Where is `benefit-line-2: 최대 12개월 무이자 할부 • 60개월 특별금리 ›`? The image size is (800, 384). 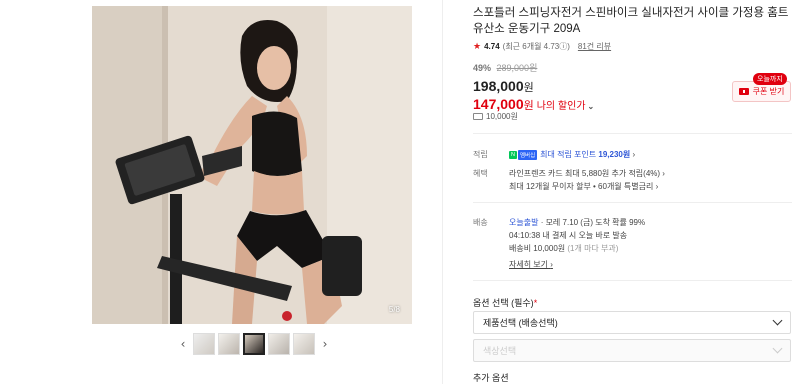 benefit-line-2: 최대 12개월 무이자 할부 • 60개월 특별금리 › is located at coordinates (583, 186).